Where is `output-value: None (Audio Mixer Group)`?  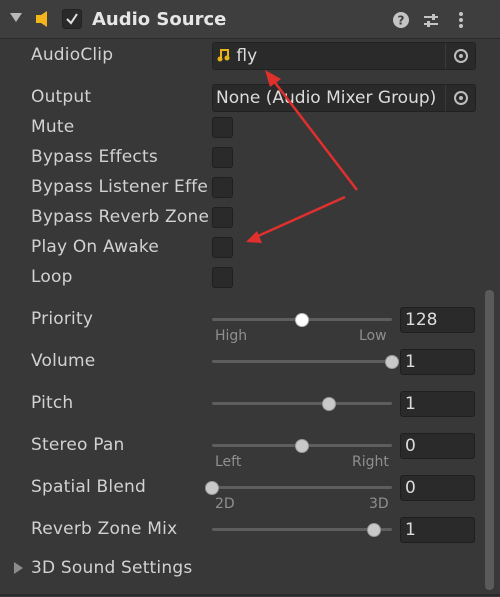
output-value: None (Audio Mixer Group) is located at coordinates (326, 98).